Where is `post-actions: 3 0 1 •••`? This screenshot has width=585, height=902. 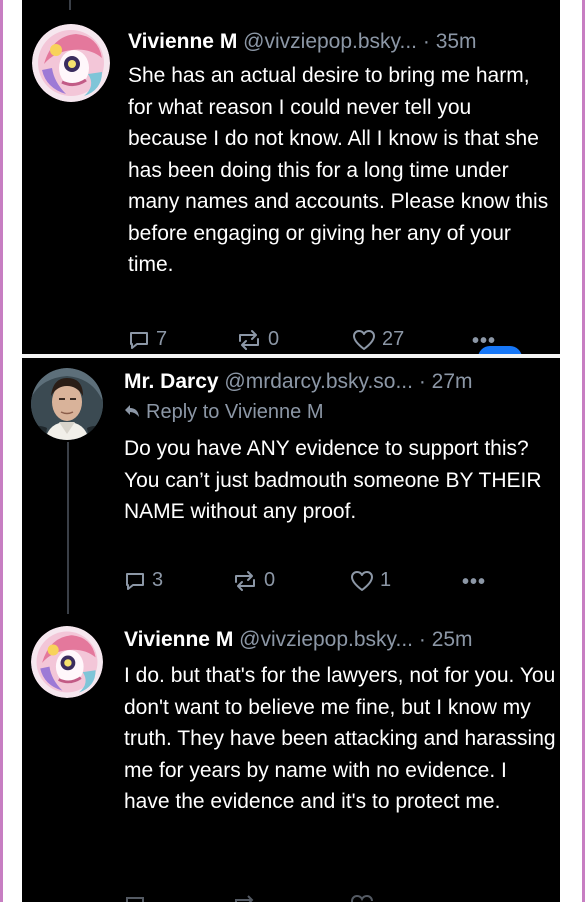 post-actions: 3 0 1 ••• is located at coordinates (334, 584).